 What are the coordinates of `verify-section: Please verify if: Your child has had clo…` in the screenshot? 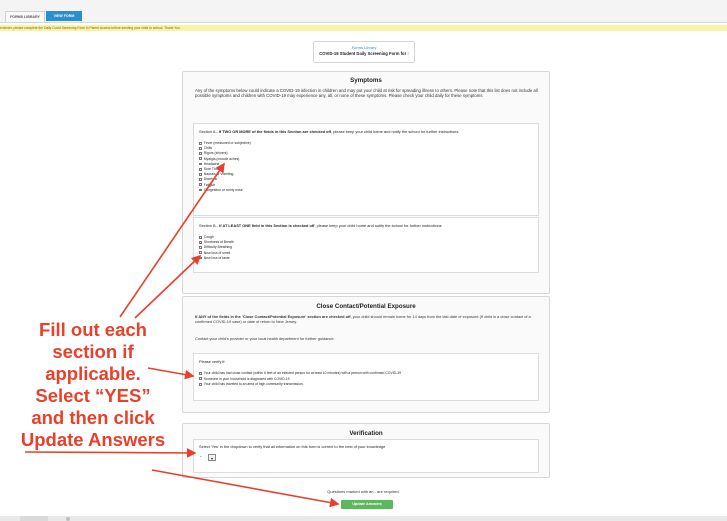 It's located at (366, 377).